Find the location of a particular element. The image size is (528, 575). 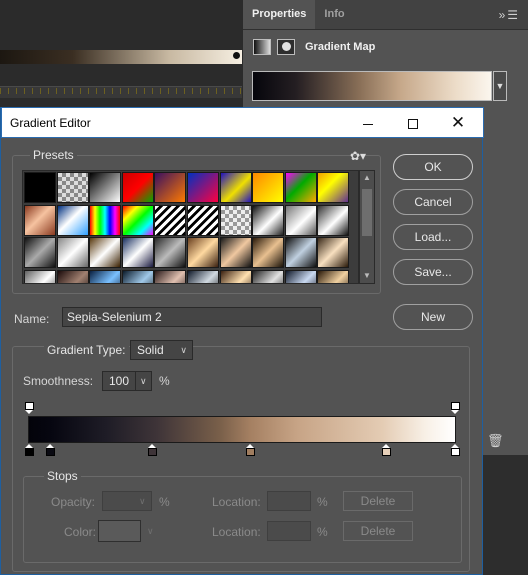

gradient-map-preview is located at coordinates (372, 86).